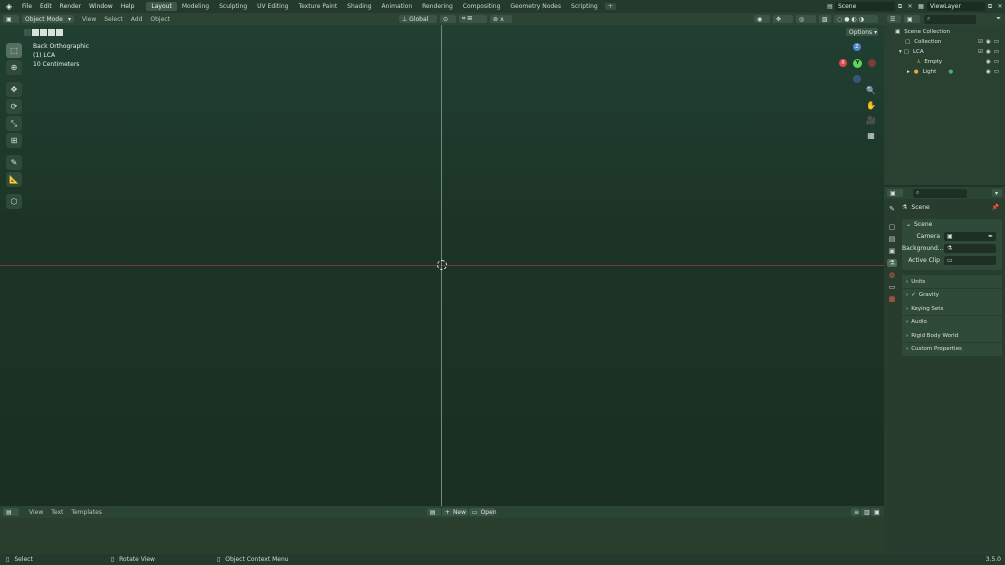  I want to click on camera-field: ▣ ✒, so click(970, 236).